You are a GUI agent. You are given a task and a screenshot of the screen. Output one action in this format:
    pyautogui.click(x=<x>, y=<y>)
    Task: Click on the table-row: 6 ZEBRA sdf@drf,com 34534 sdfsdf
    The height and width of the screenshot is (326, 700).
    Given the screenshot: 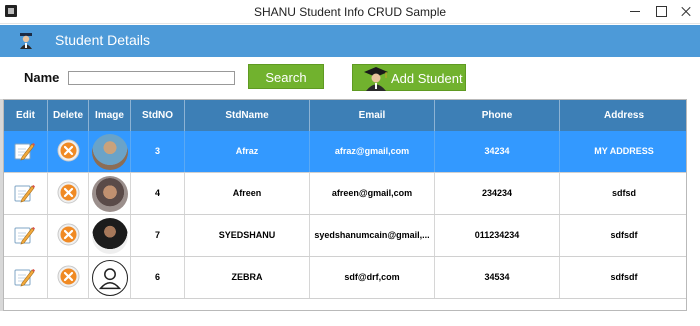 What is the action you would take?
    pyautogui.click(x=345, y=278)
    